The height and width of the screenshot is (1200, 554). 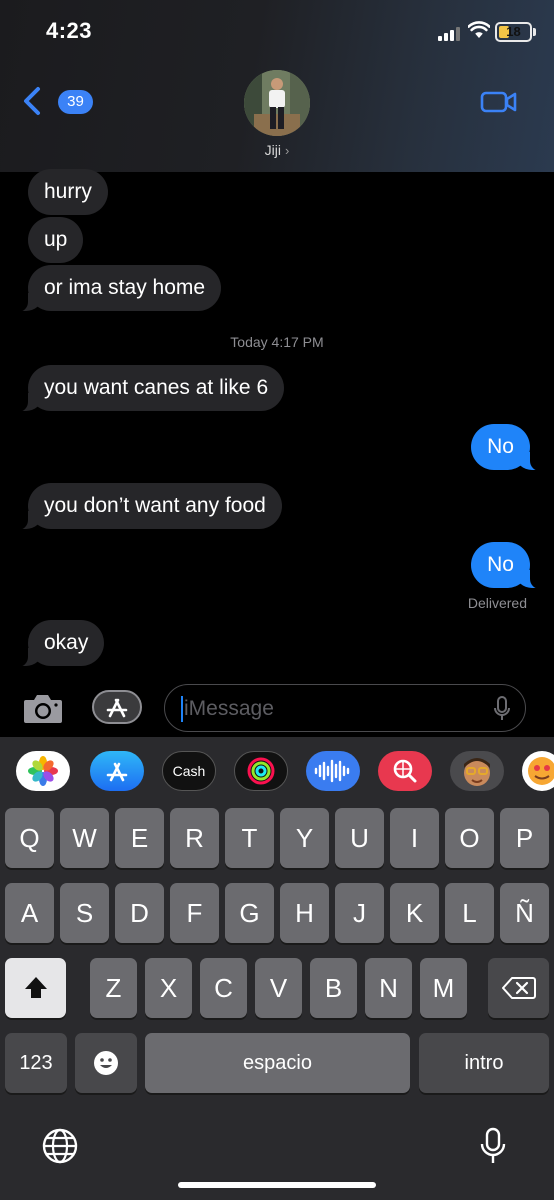 I want to click on text-cursor, so click(x=182, y=709).